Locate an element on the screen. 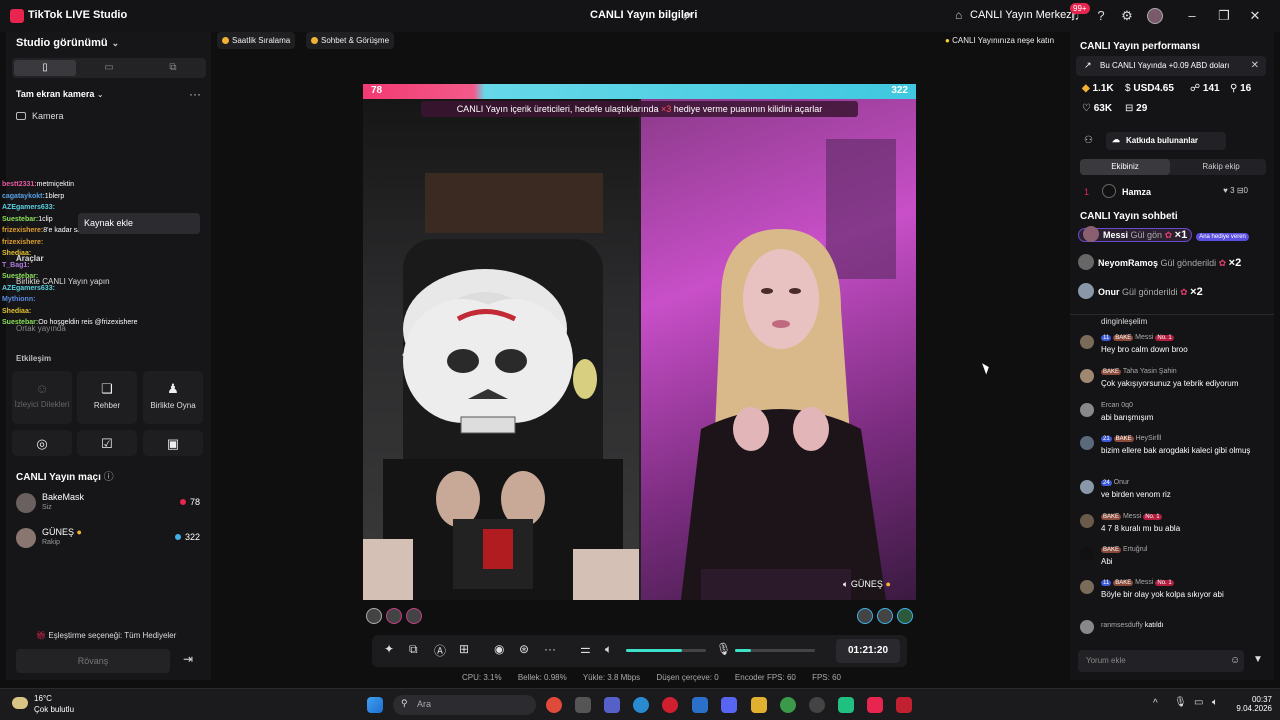 This screenshot has width=1280, height=720. chat-username: Onur is located at coordinates (1122, 482).